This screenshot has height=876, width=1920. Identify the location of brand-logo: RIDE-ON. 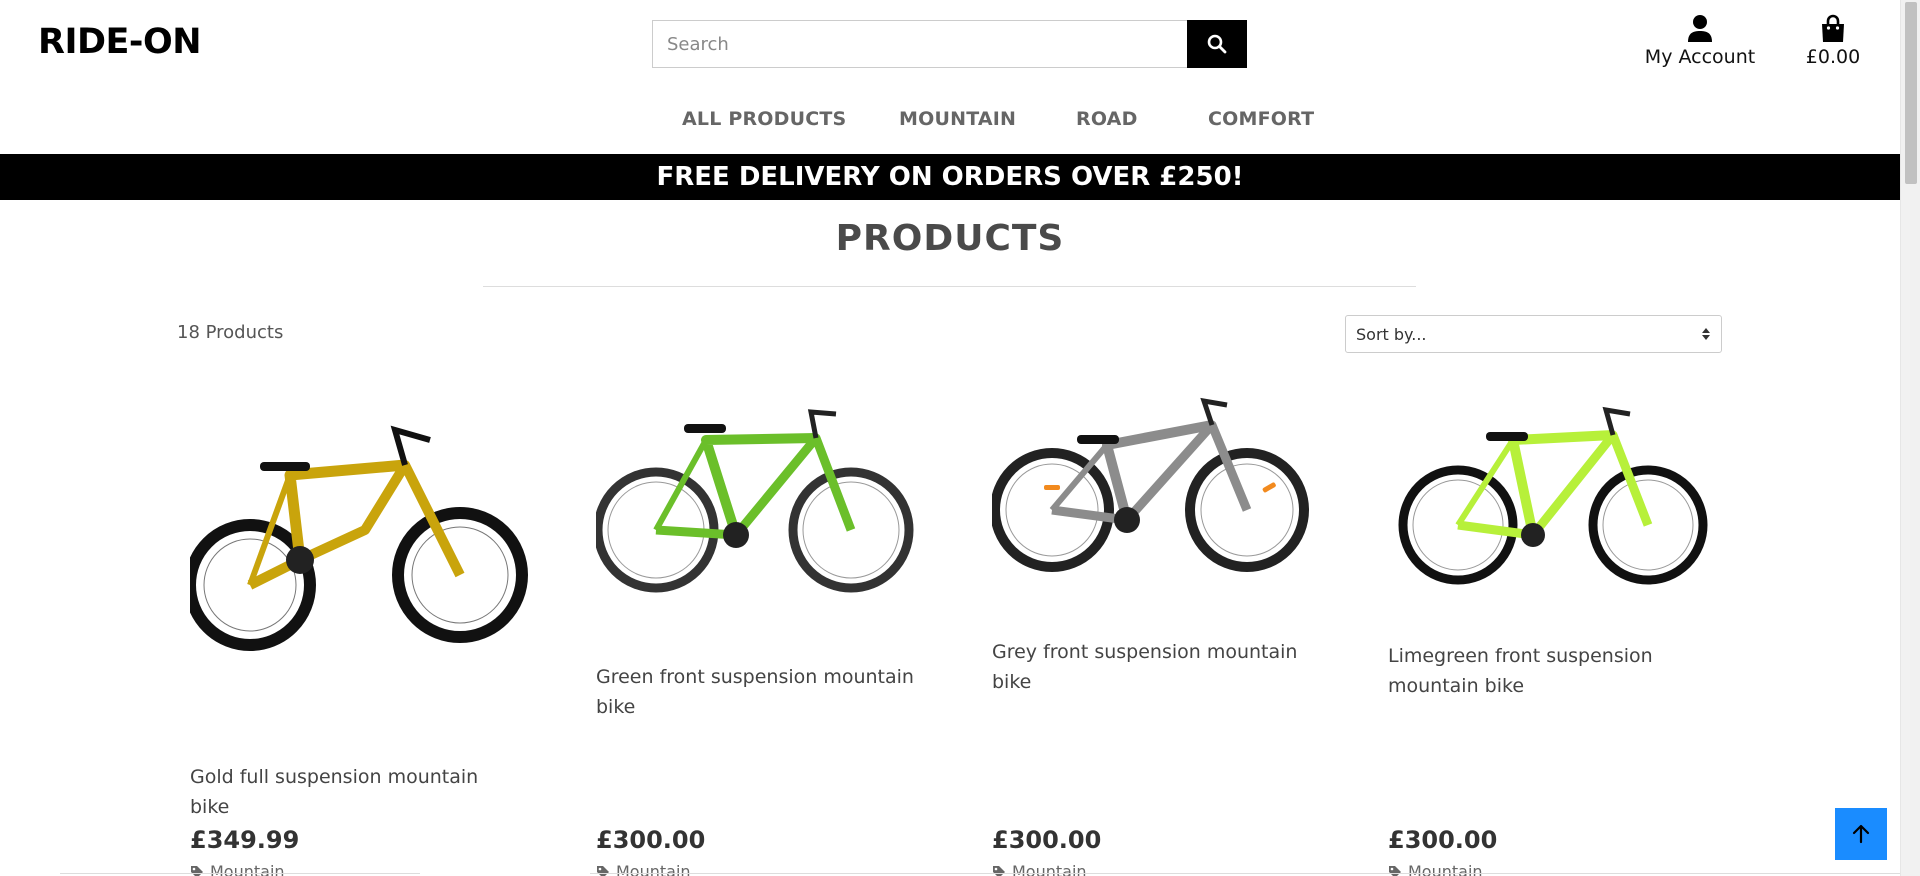
(120, 42).